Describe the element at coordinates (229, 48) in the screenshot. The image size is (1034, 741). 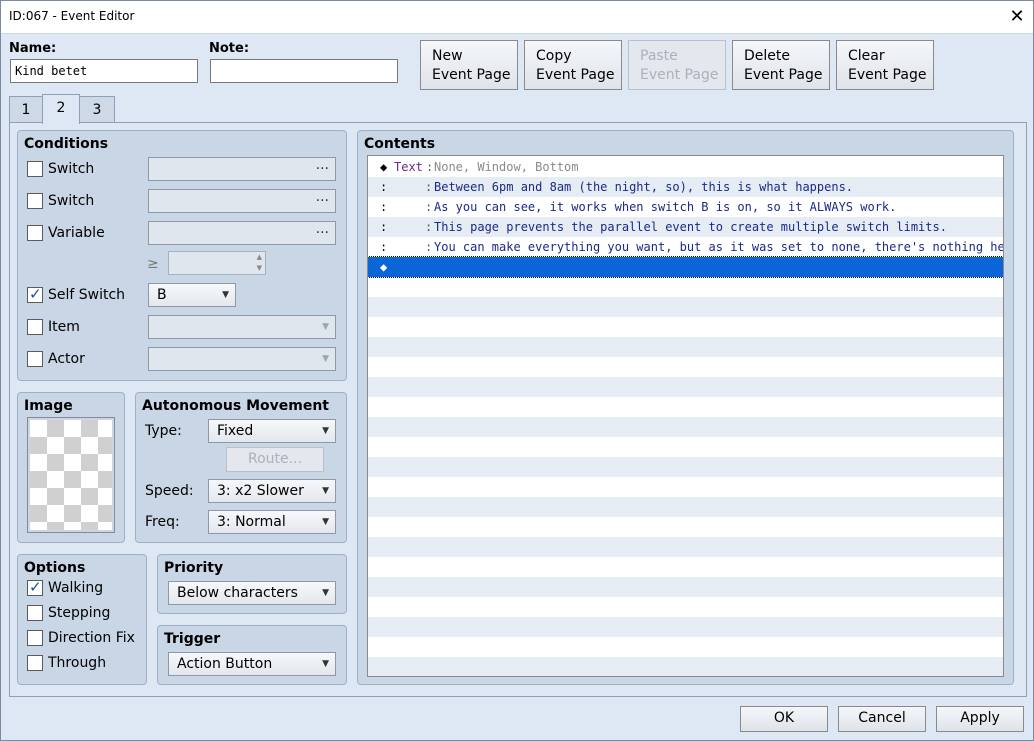
I see `note-label: Note:` at that location.